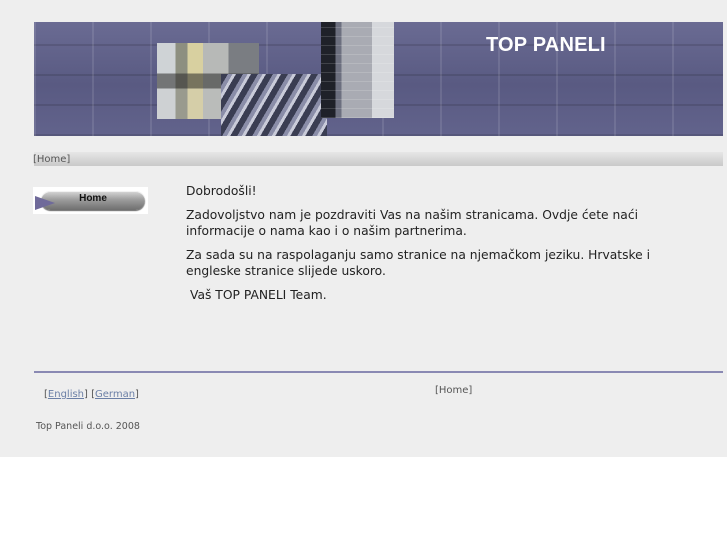 Image resolution: width=727 pixels, height=545 pixels. Describe the element at coordinates (66, 394) in the screenshot. I see `english-link: English` at that location.